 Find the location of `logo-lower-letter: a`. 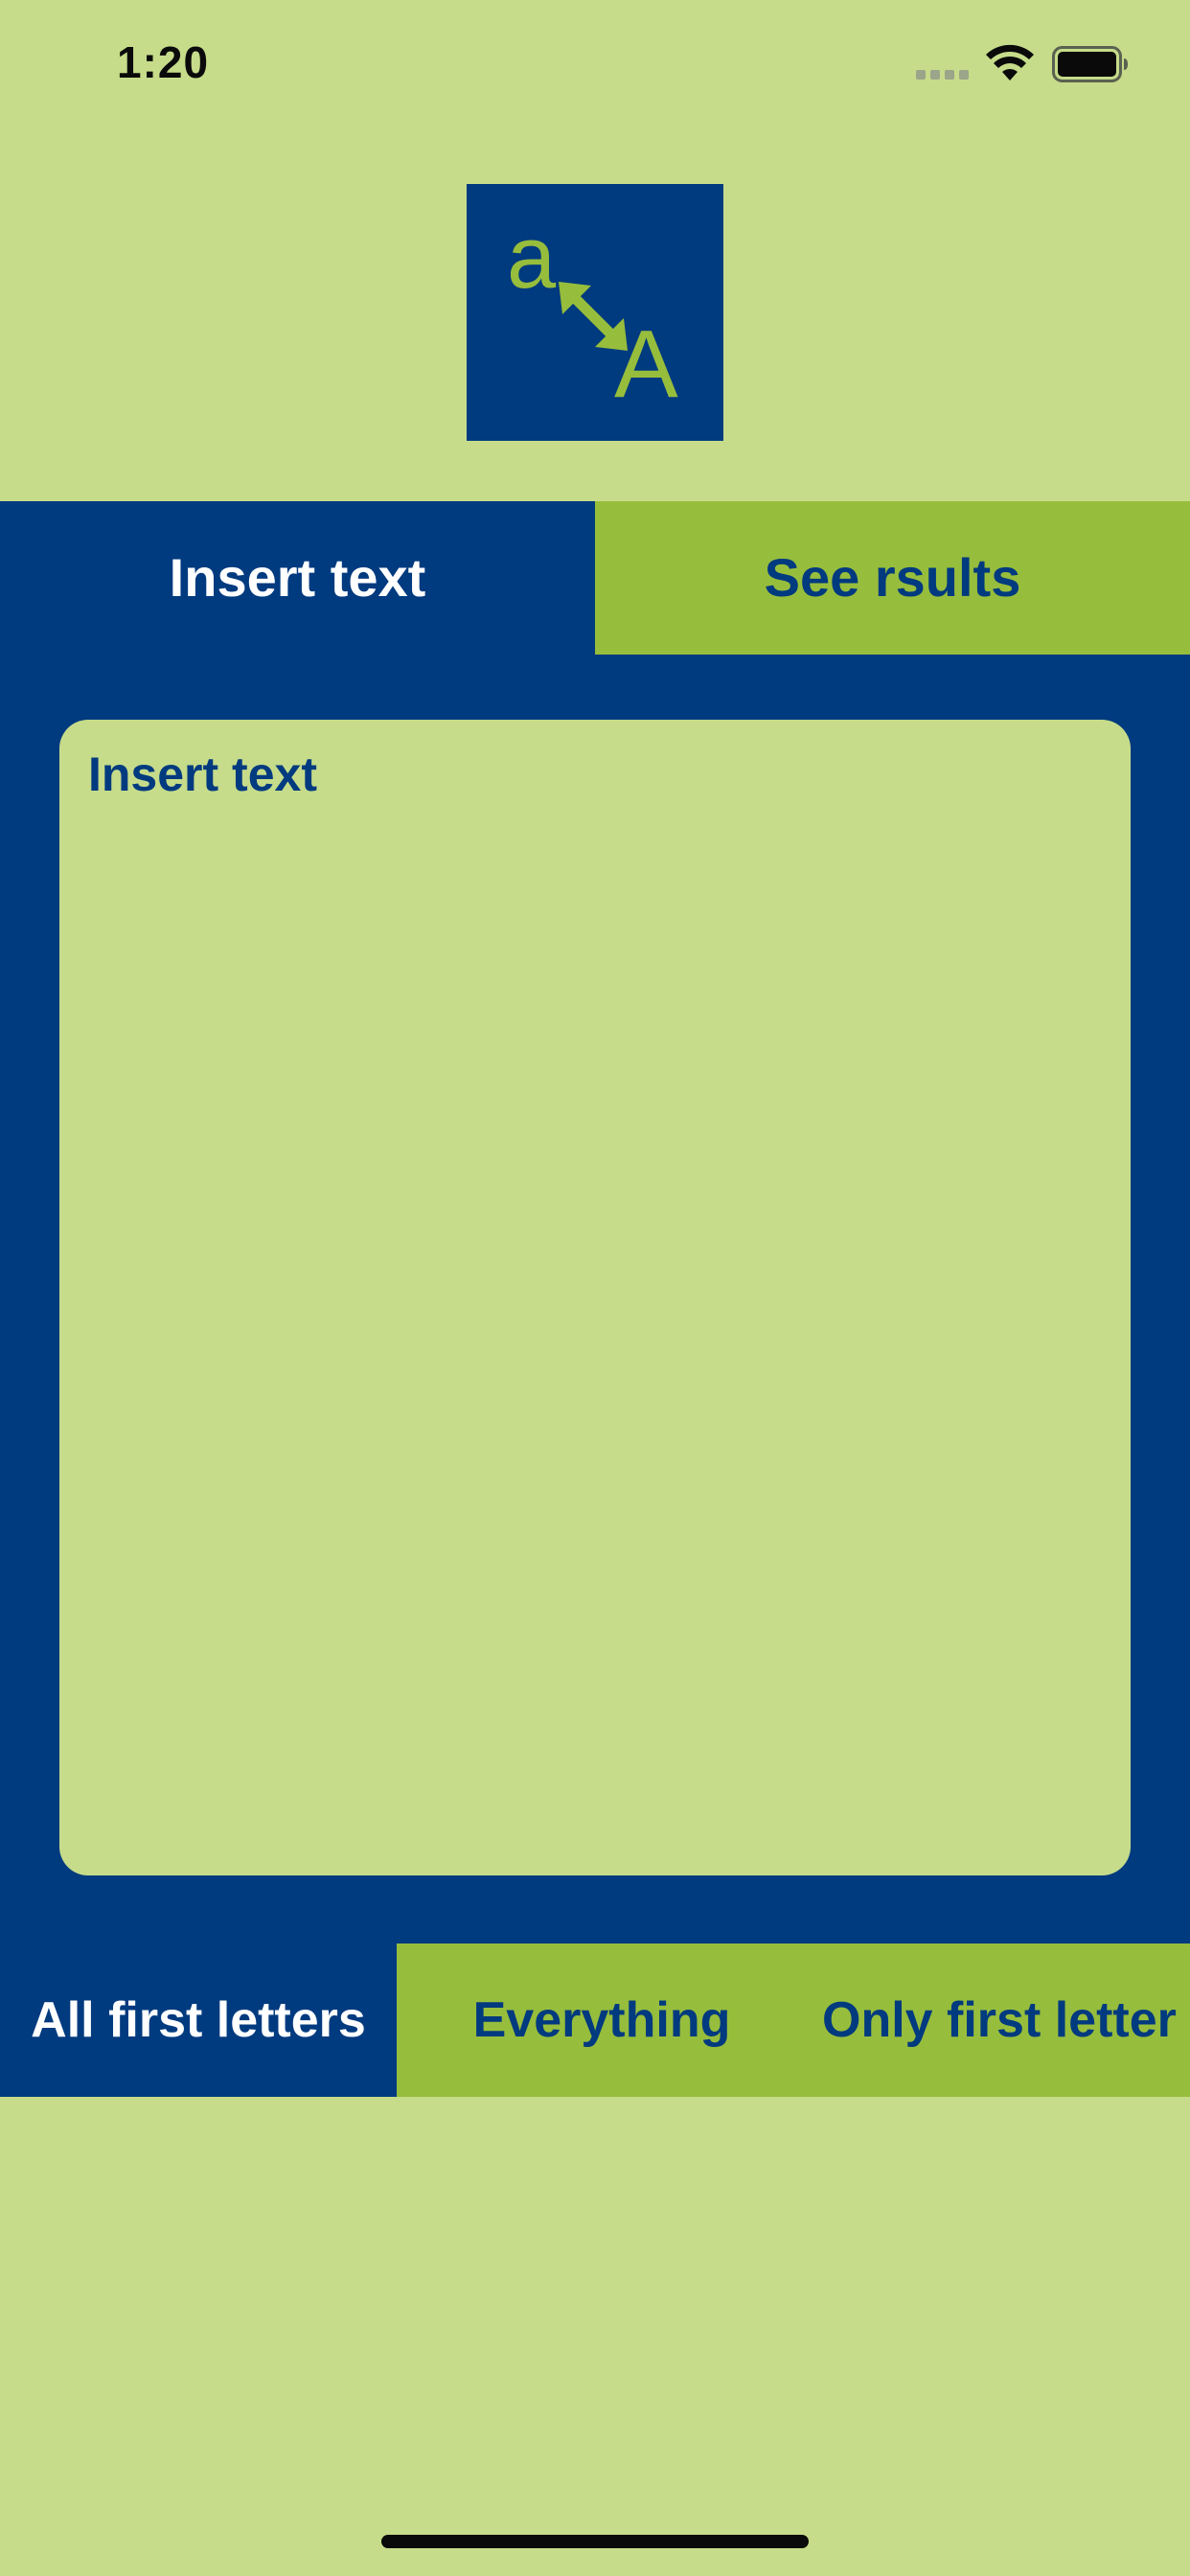

logo-lower-letter: a is located at coordinates (532, 258).